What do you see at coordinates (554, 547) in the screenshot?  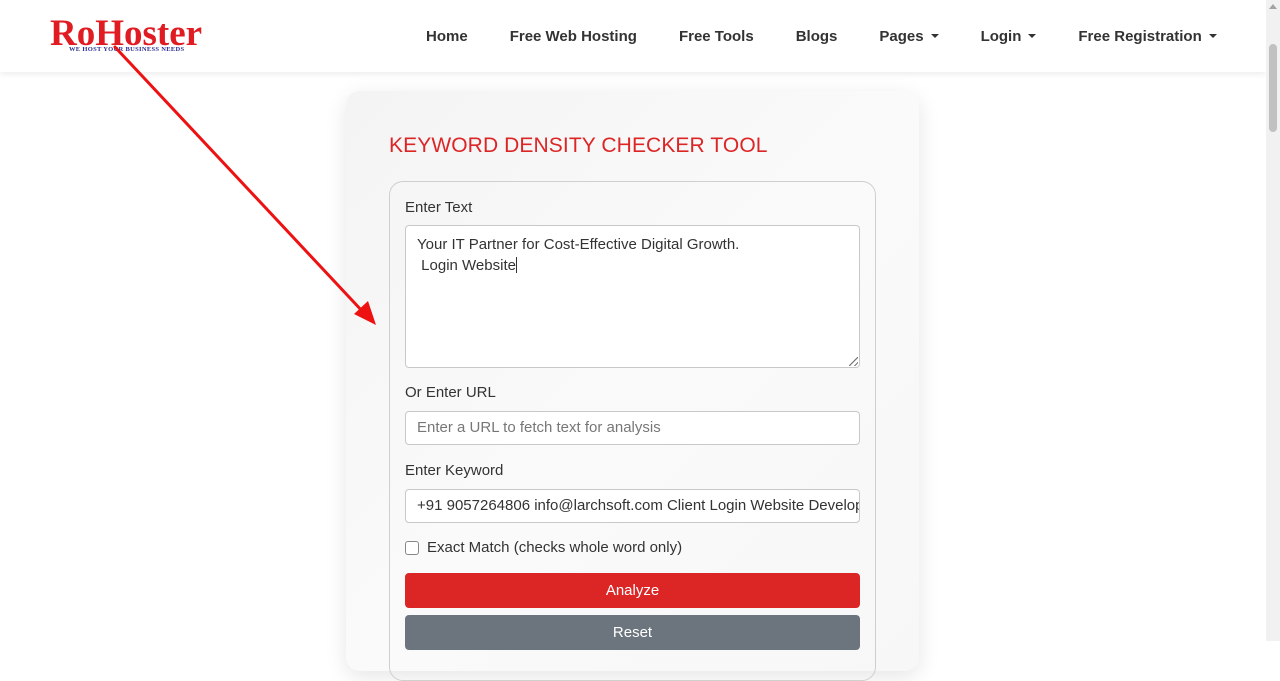 I see `exact-match-label: Exact Match (checks whole word only)` at bounding box center [554, 547].